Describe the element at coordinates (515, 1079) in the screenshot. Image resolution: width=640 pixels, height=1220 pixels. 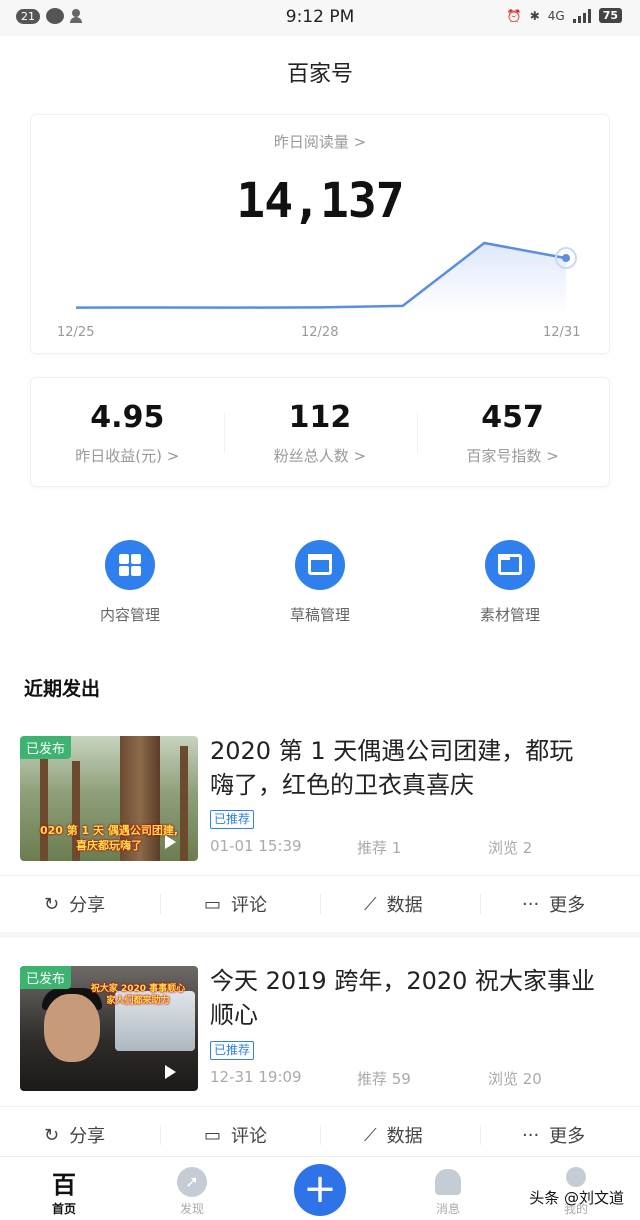
I see `post-view-count: 浏览 20` at that location.